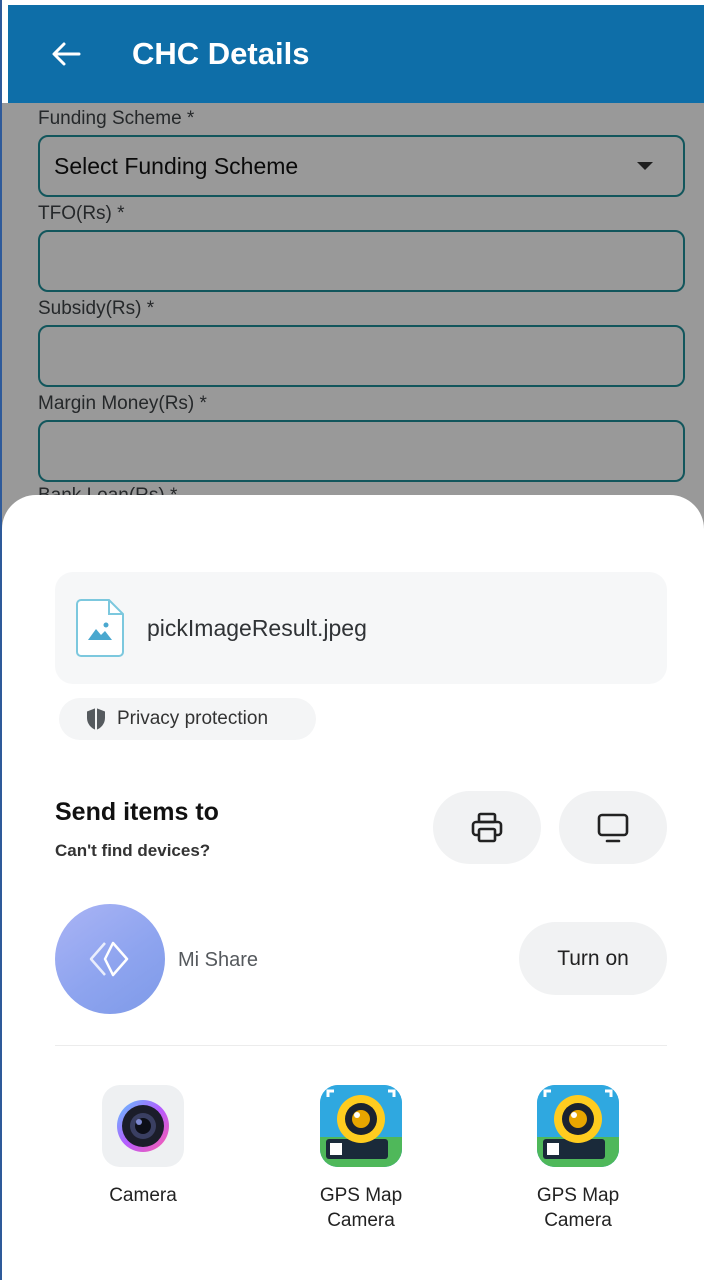 The height and width of the screenshot is (1280, 704). I want to click on send-items-title: Send items to, so click(137, 812).